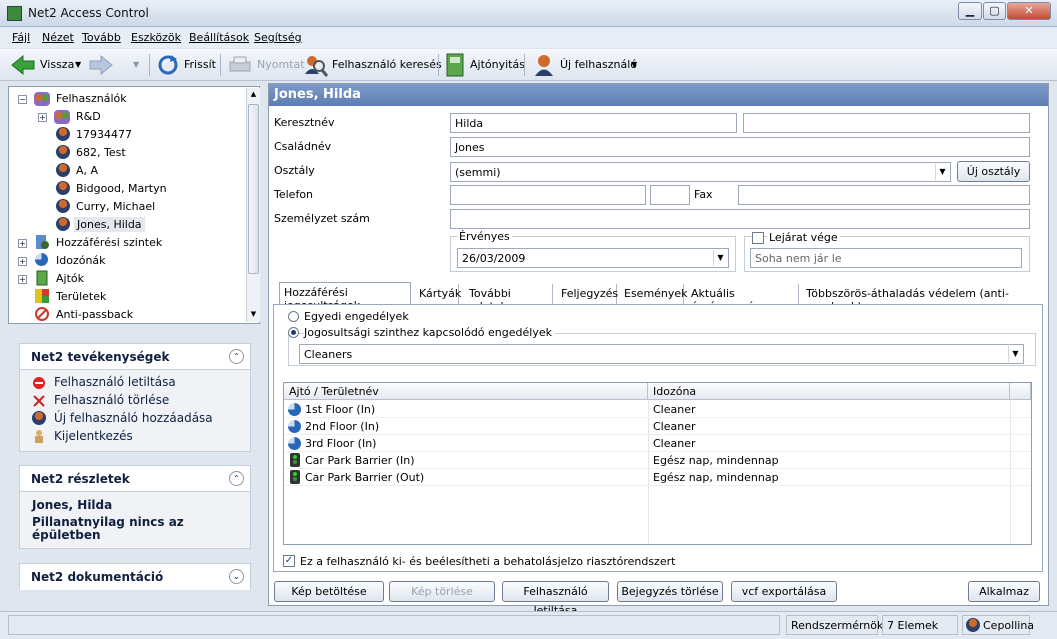  What do you see at coordinates (329, 591) in the screenshot?
I see `load-image-button: Kép betöltése` at bounding box center [329, 591].